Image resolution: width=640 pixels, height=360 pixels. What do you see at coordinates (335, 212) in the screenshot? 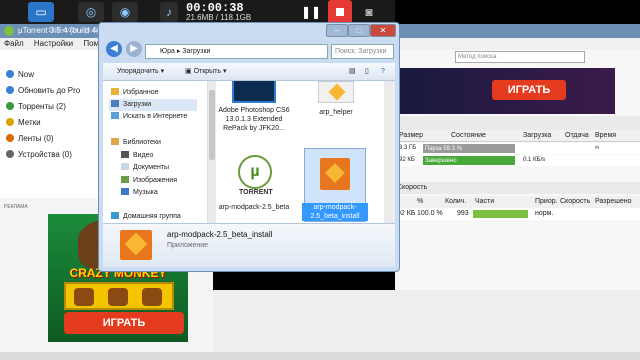
I see `file-name-arp-install: arp-modpack-2.5_beta_install` at bounding box center [335, 212].